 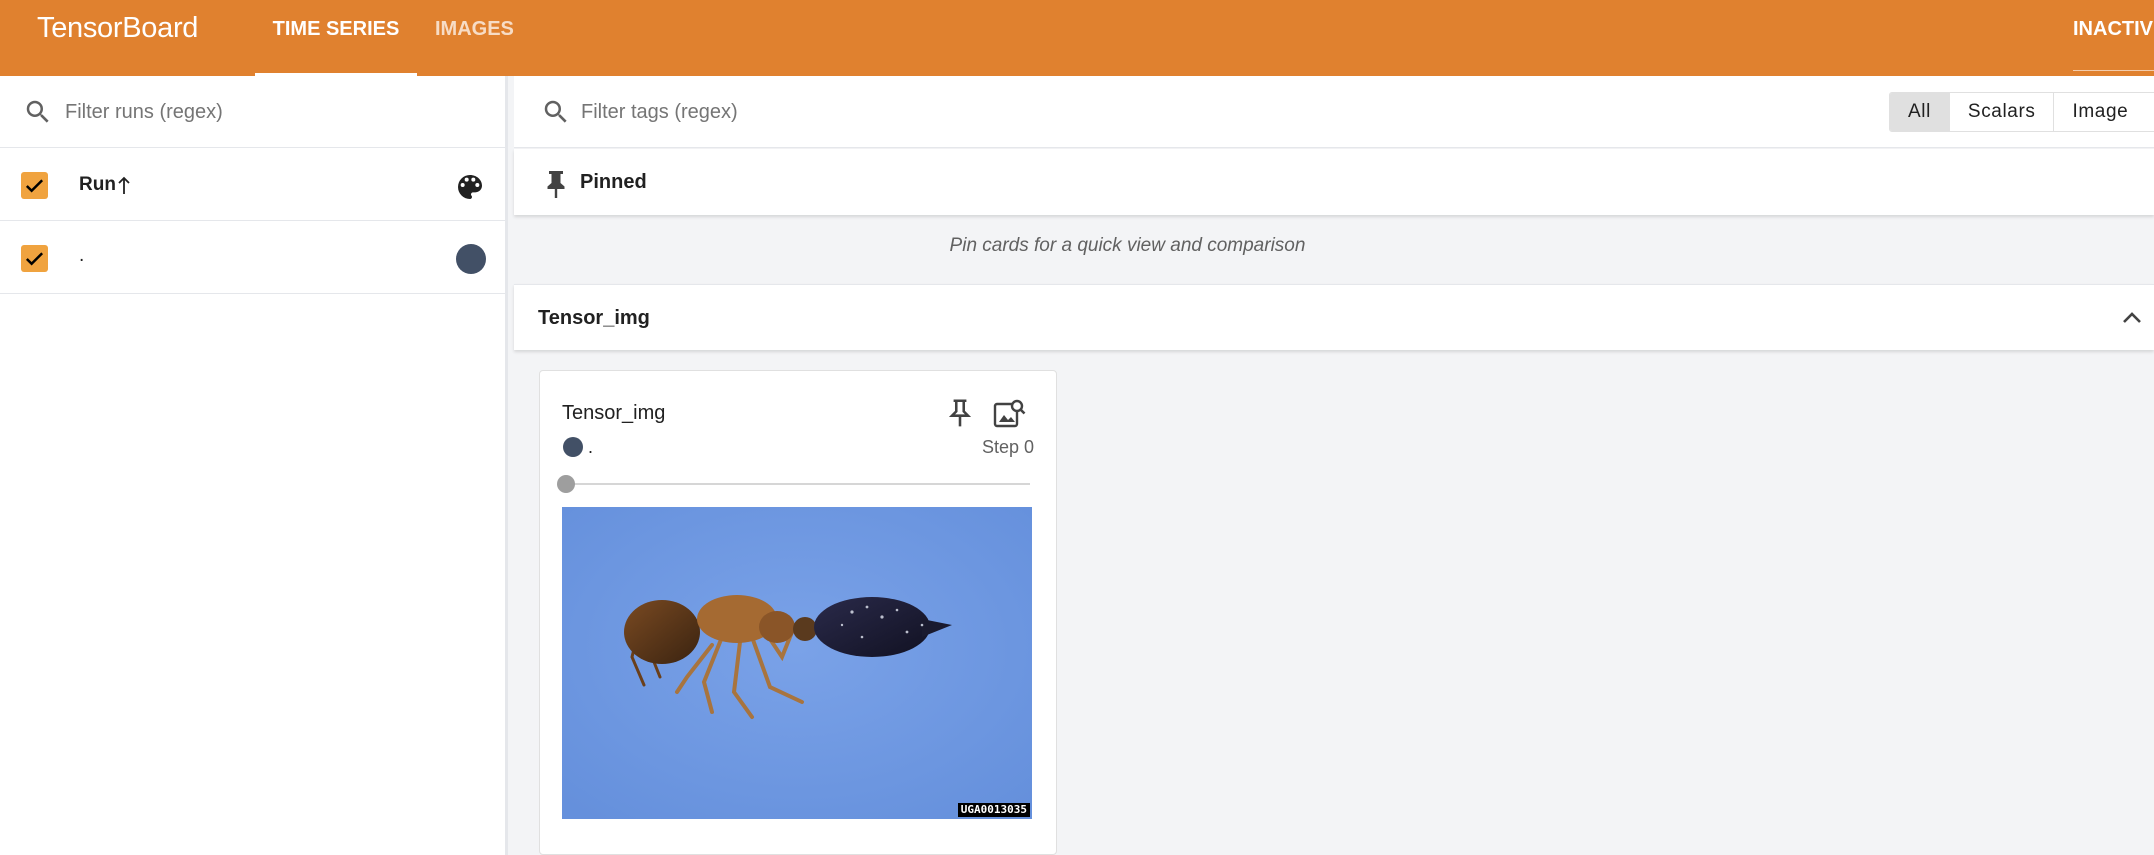 What do you see at coordinates (798, 484) in the screenshot?
I see `step-slider-track` at bounding box center [798, 484].